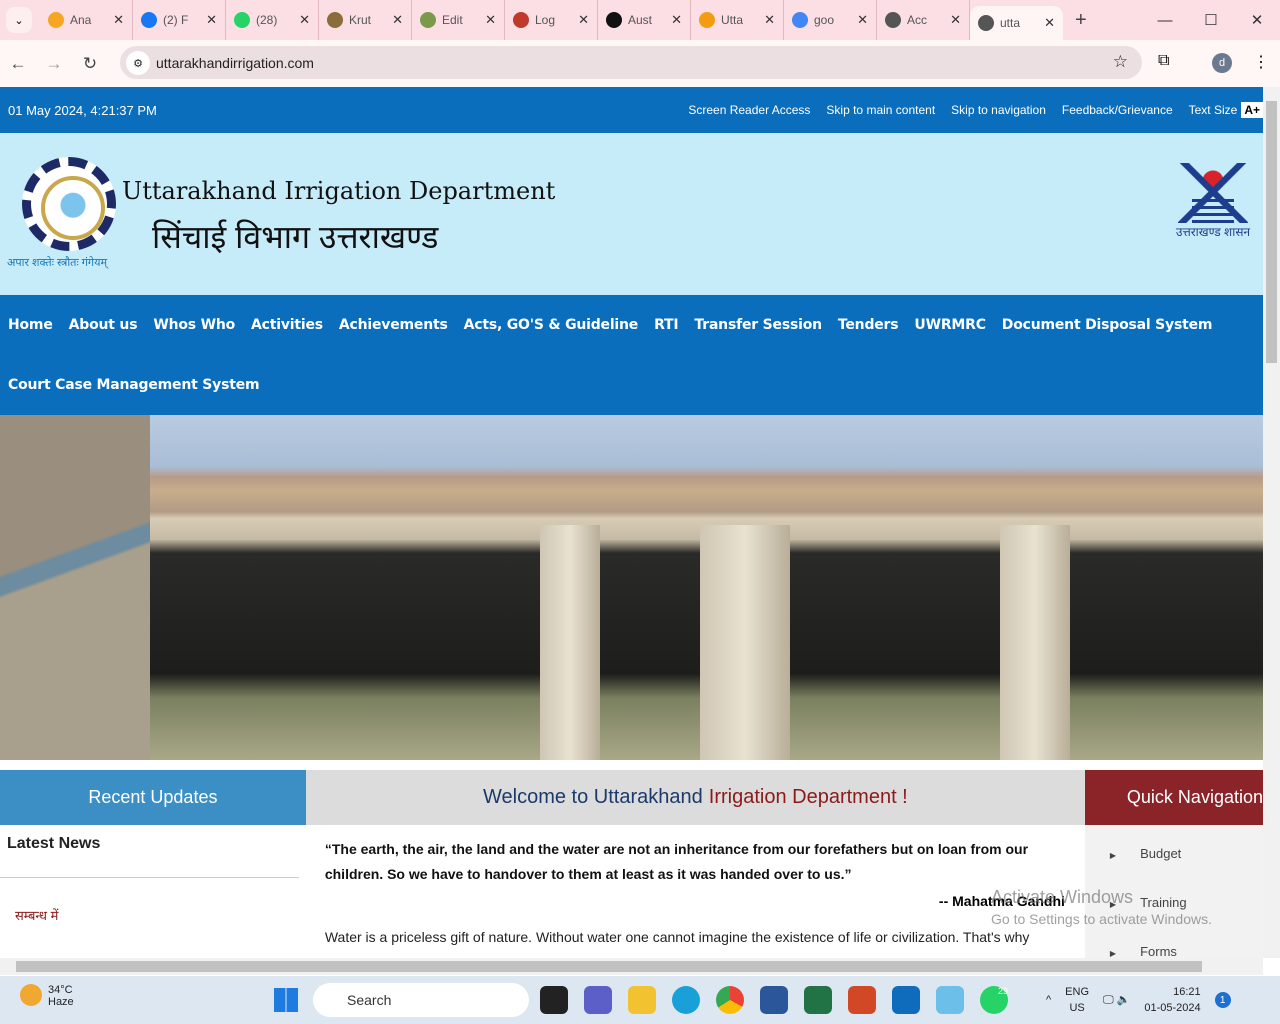  Describe the element at coordinates (1163, 61) in the screenshot. I see `extensions-icon: ⧉` at that location.